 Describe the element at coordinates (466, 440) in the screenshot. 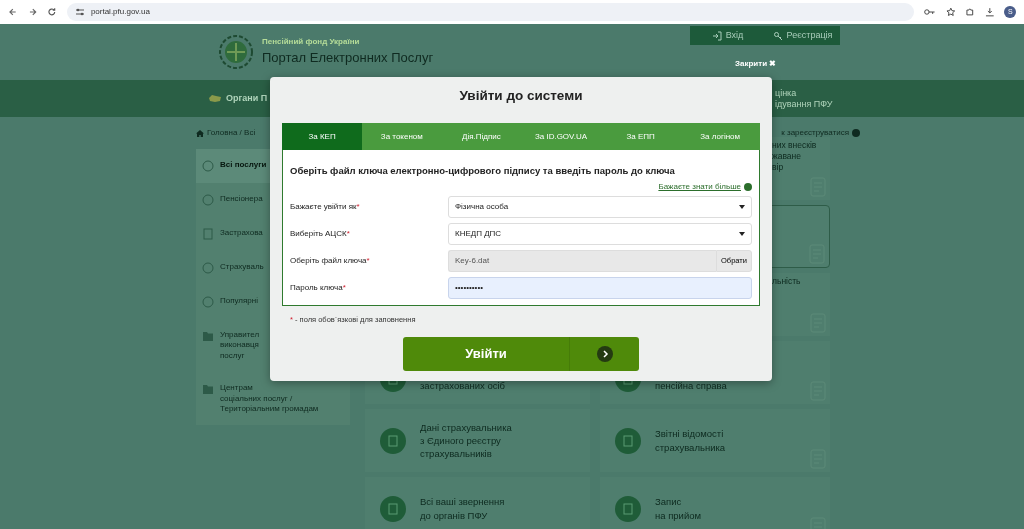

I see `service-title: Дані страхувальника з Єдиного реєстру страхувальників` at that location.